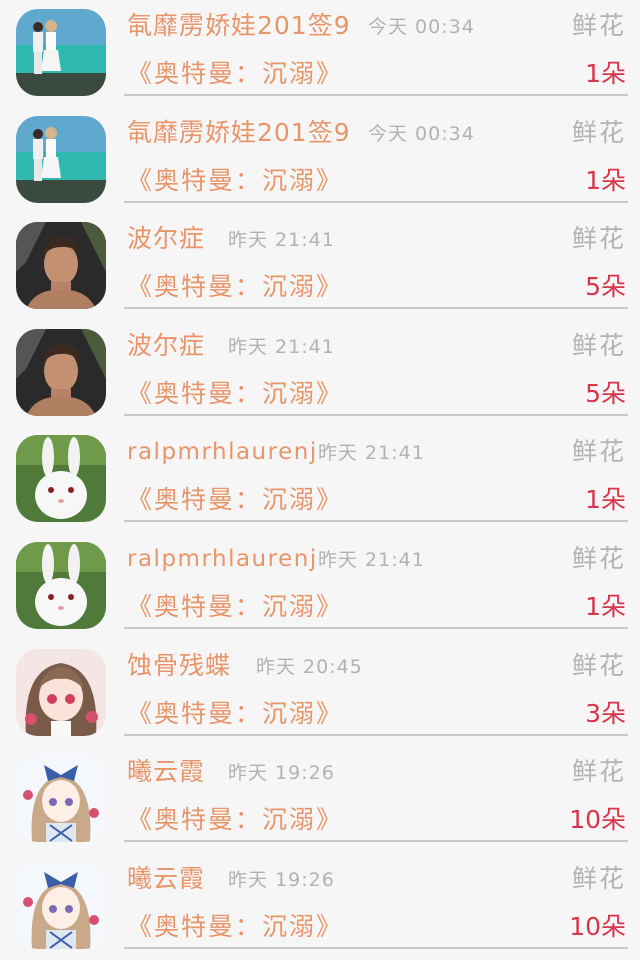  Describe the element at coordinates (179, 665) in the screenshot. I see `username-label: 蚀骨残蝶` at that location.